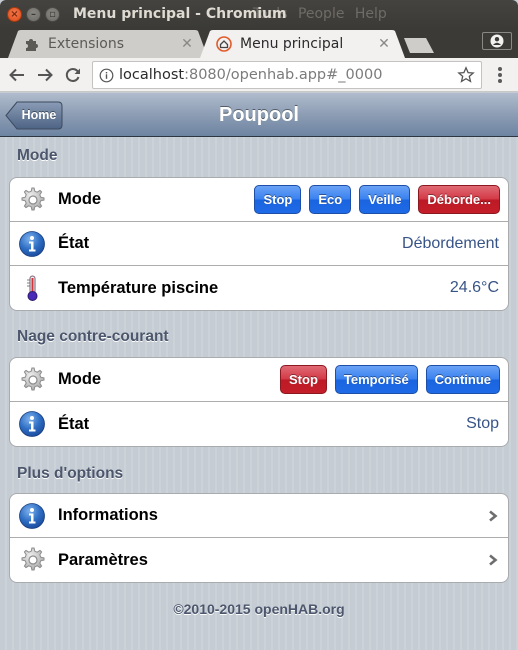  I want to click on mode-stop-button: Stop, so click(278, 199).